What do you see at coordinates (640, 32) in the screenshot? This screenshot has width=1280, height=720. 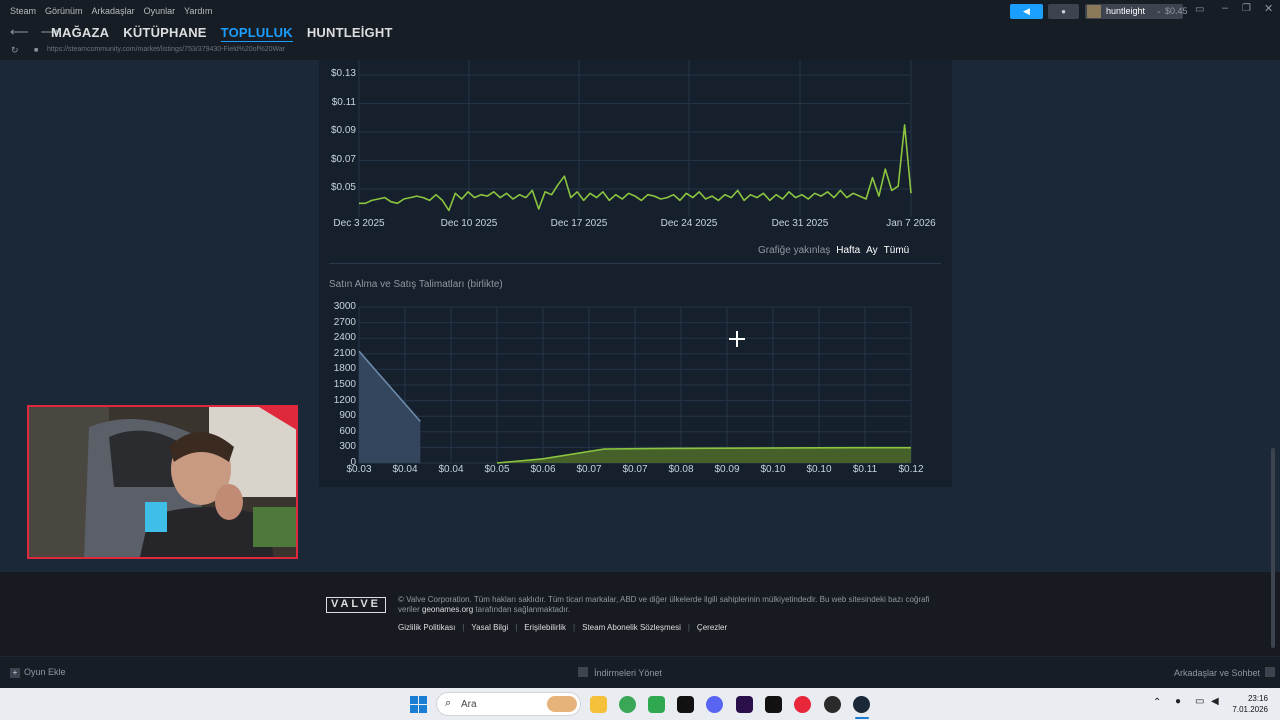 I see `nav-bar: ⟵ ⟶ MAĞAZA KÜTÜPHANE TOPLULUK HUNTLEİGHT` at bounding box center [640, 32].